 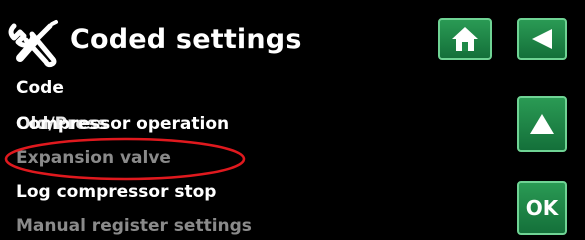 I want to click on menu-item-manual-register-settings: Manual register settings, so click(x=134, y=226).